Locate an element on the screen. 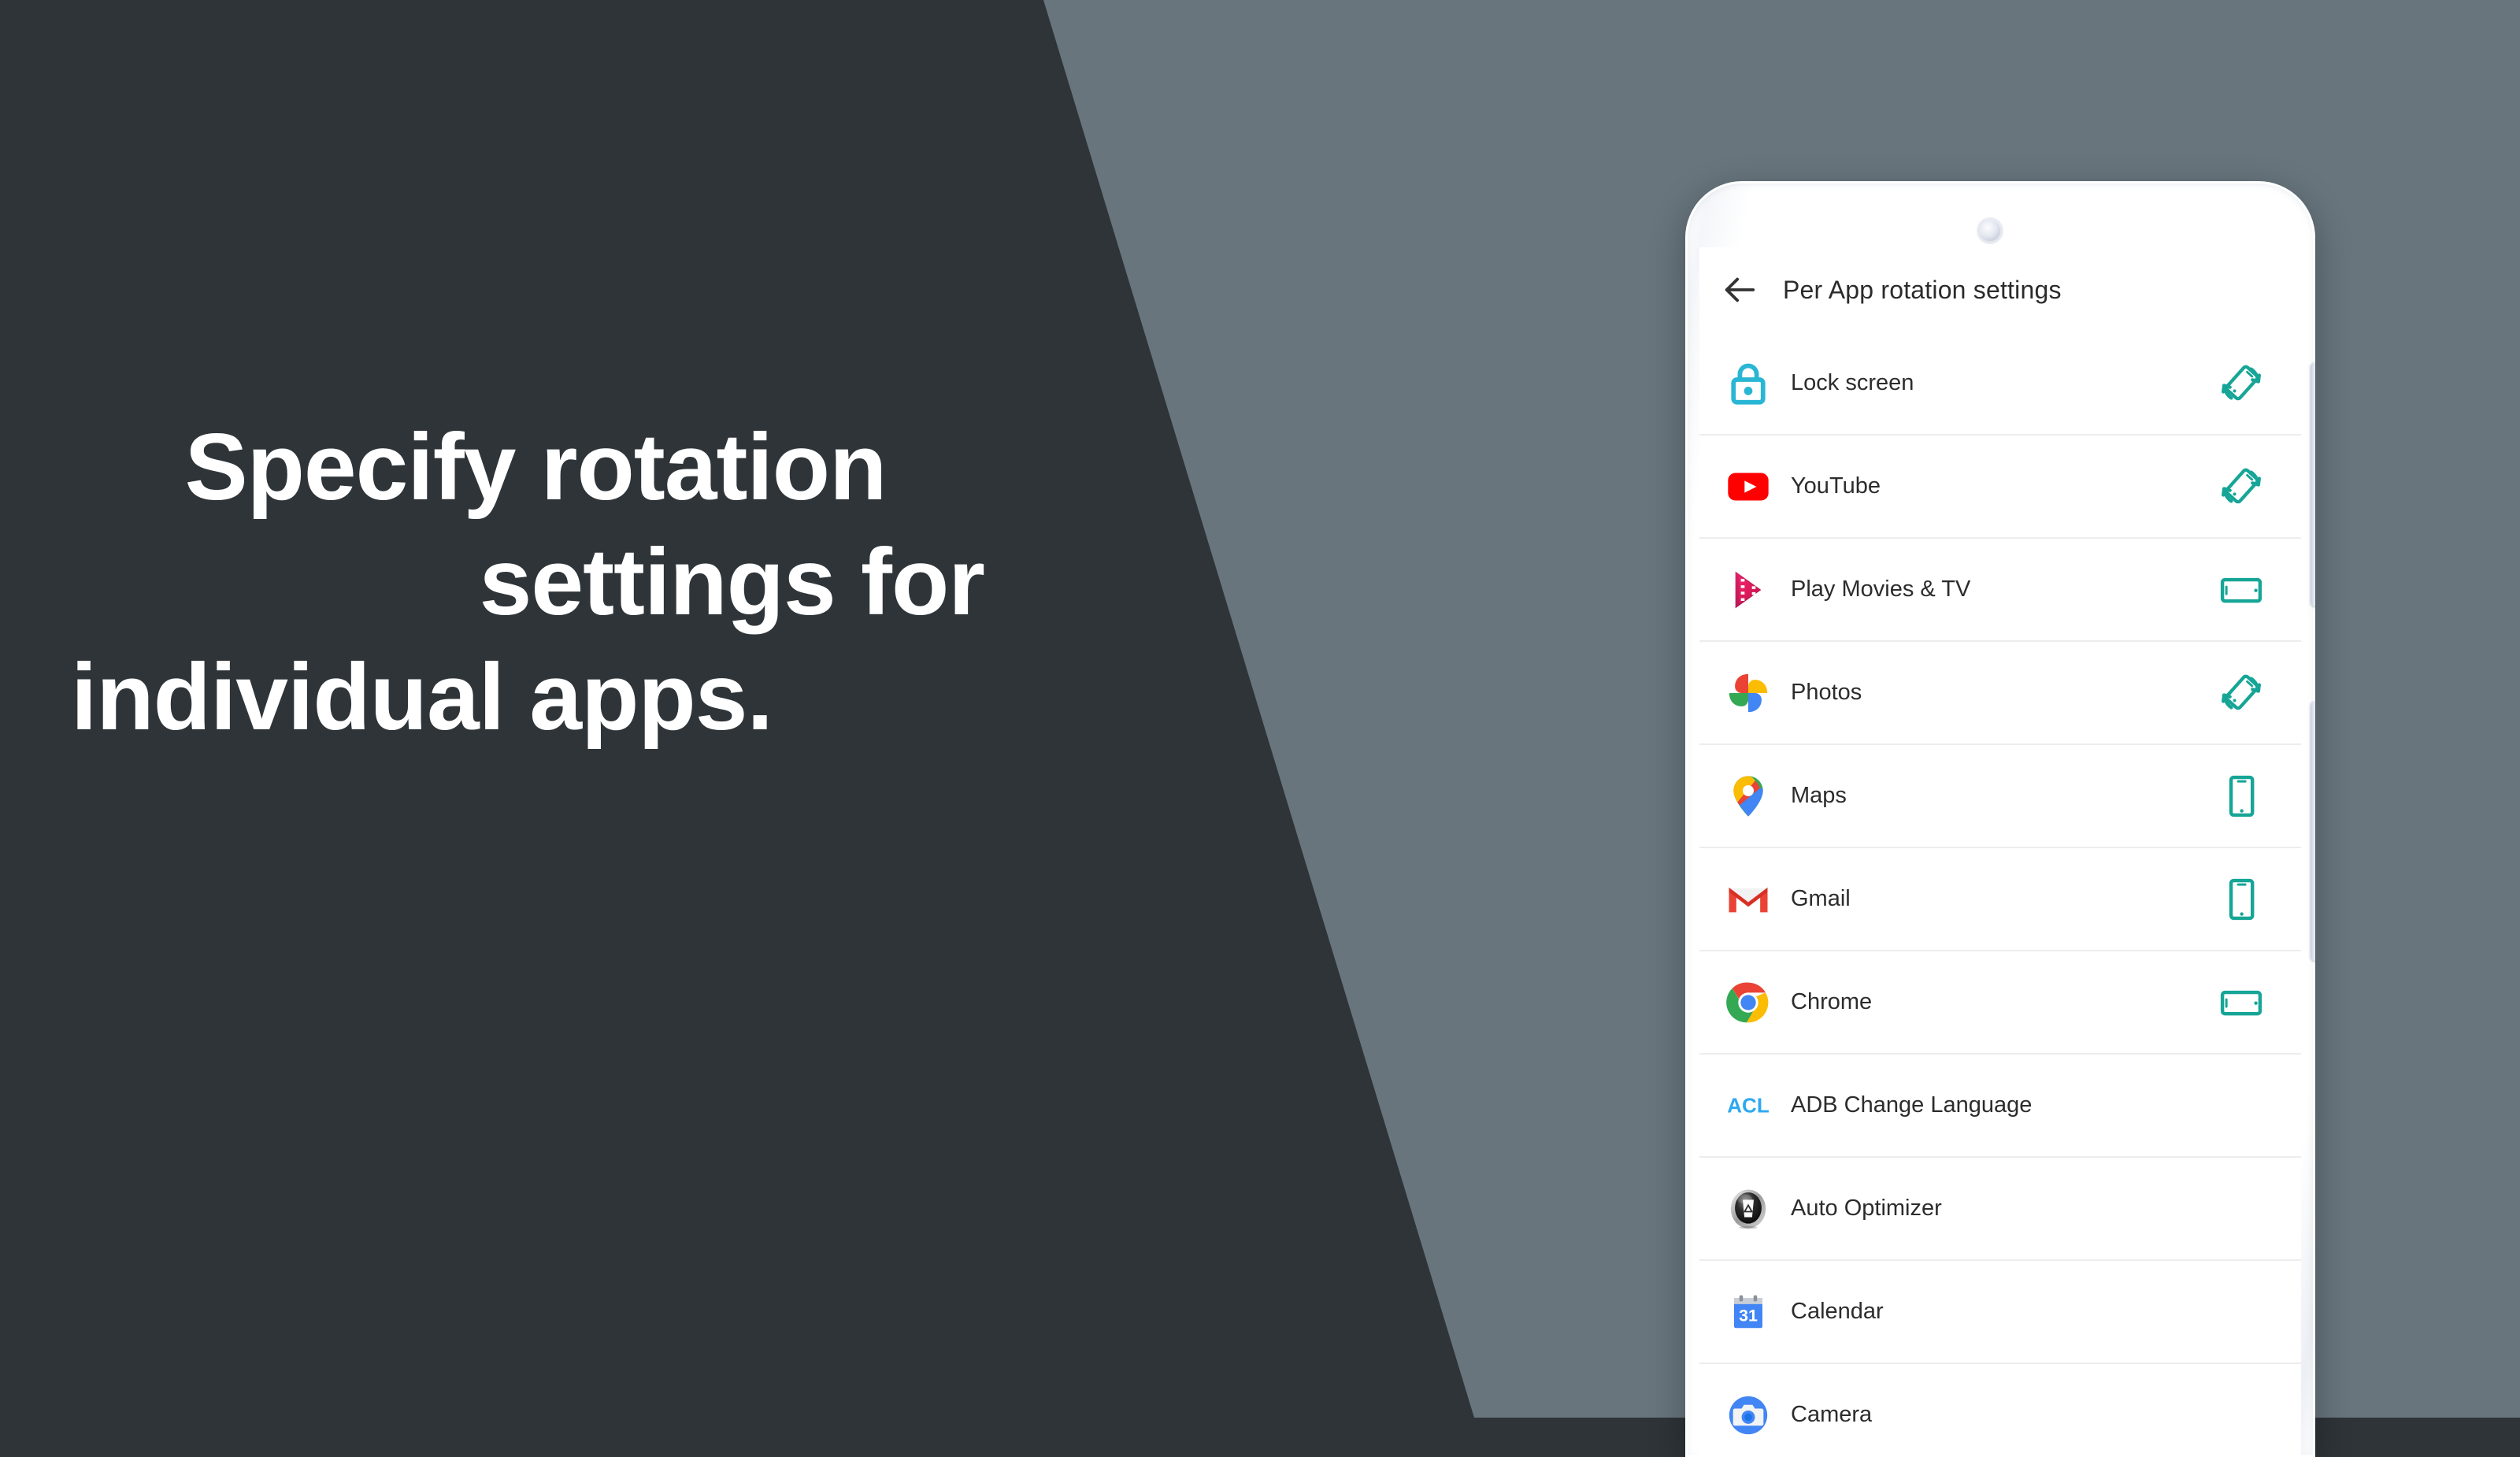  app-bar: Per App rotation settings is located at coordinates (2000, 289).